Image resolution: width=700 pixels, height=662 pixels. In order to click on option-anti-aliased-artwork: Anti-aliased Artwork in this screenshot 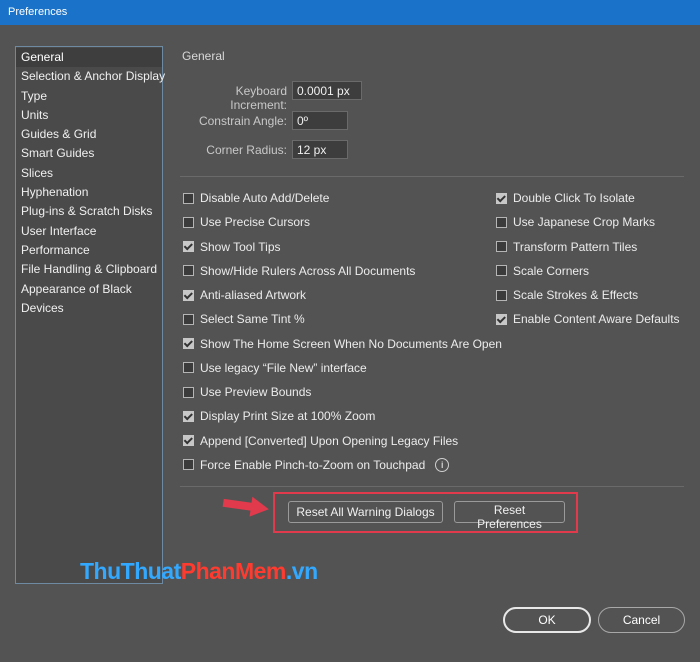, I will do `click(244, 295)`.